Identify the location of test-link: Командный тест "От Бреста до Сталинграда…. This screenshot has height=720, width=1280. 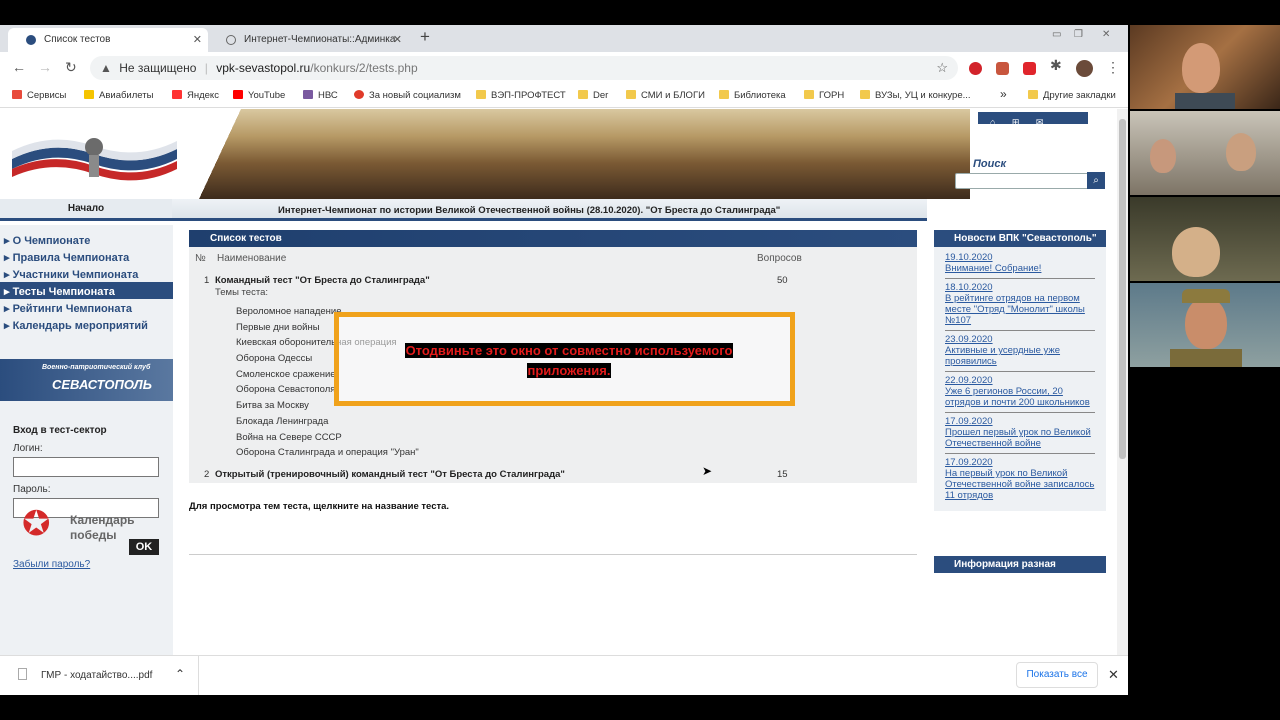
(322, 280).